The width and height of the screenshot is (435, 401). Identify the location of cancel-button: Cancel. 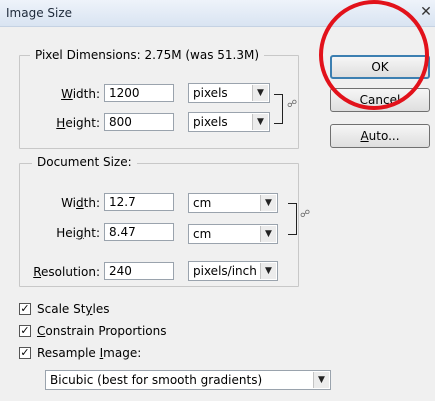
(380, 100).